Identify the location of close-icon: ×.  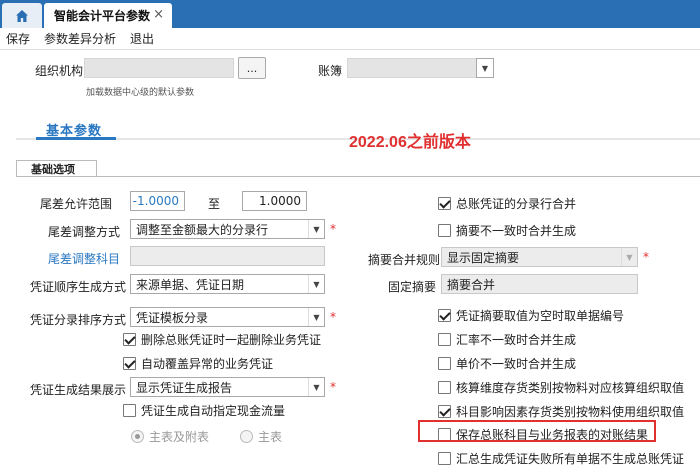
(158, 14).